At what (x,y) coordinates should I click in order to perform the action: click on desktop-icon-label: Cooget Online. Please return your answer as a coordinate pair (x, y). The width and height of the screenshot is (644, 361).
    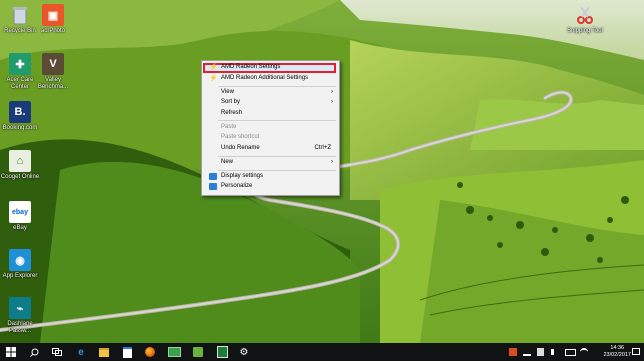
    Looking at the image, I should click on (20, 177).